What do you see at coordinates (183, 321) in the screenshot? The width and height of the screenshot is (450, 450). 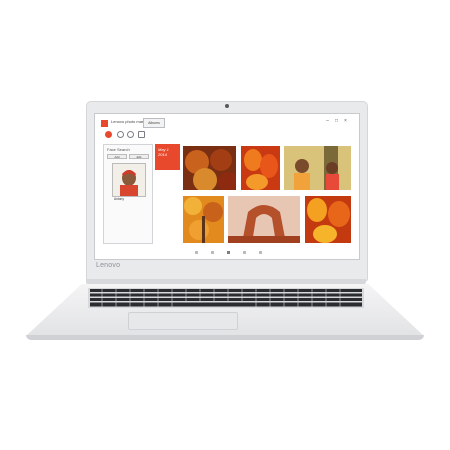 I see `touchpad` at bounding box center [183, 321].